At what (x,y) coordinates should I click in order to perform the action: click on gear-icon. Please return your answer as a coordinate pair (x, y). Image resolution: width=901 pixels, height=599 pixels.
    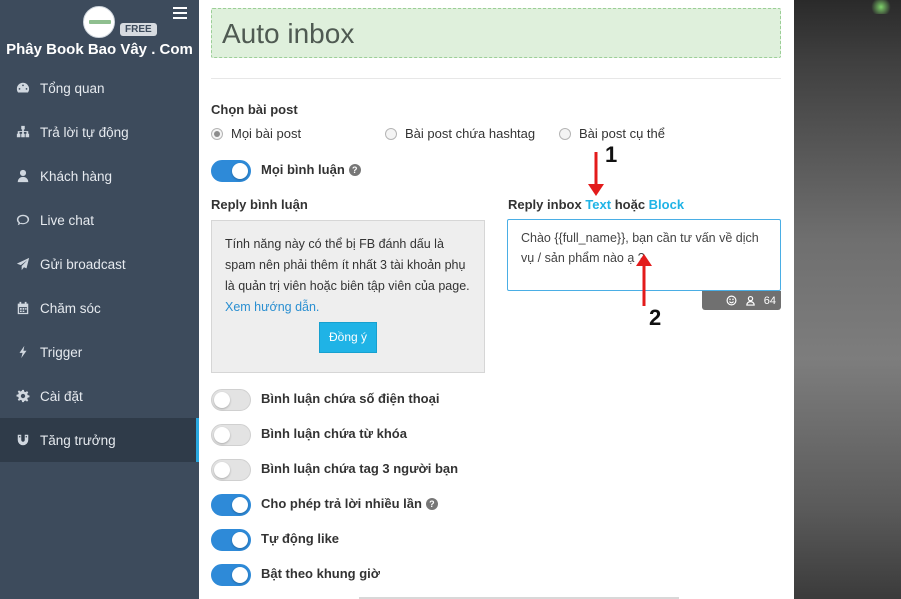
    Looking at the image, I should click on (23, 396).